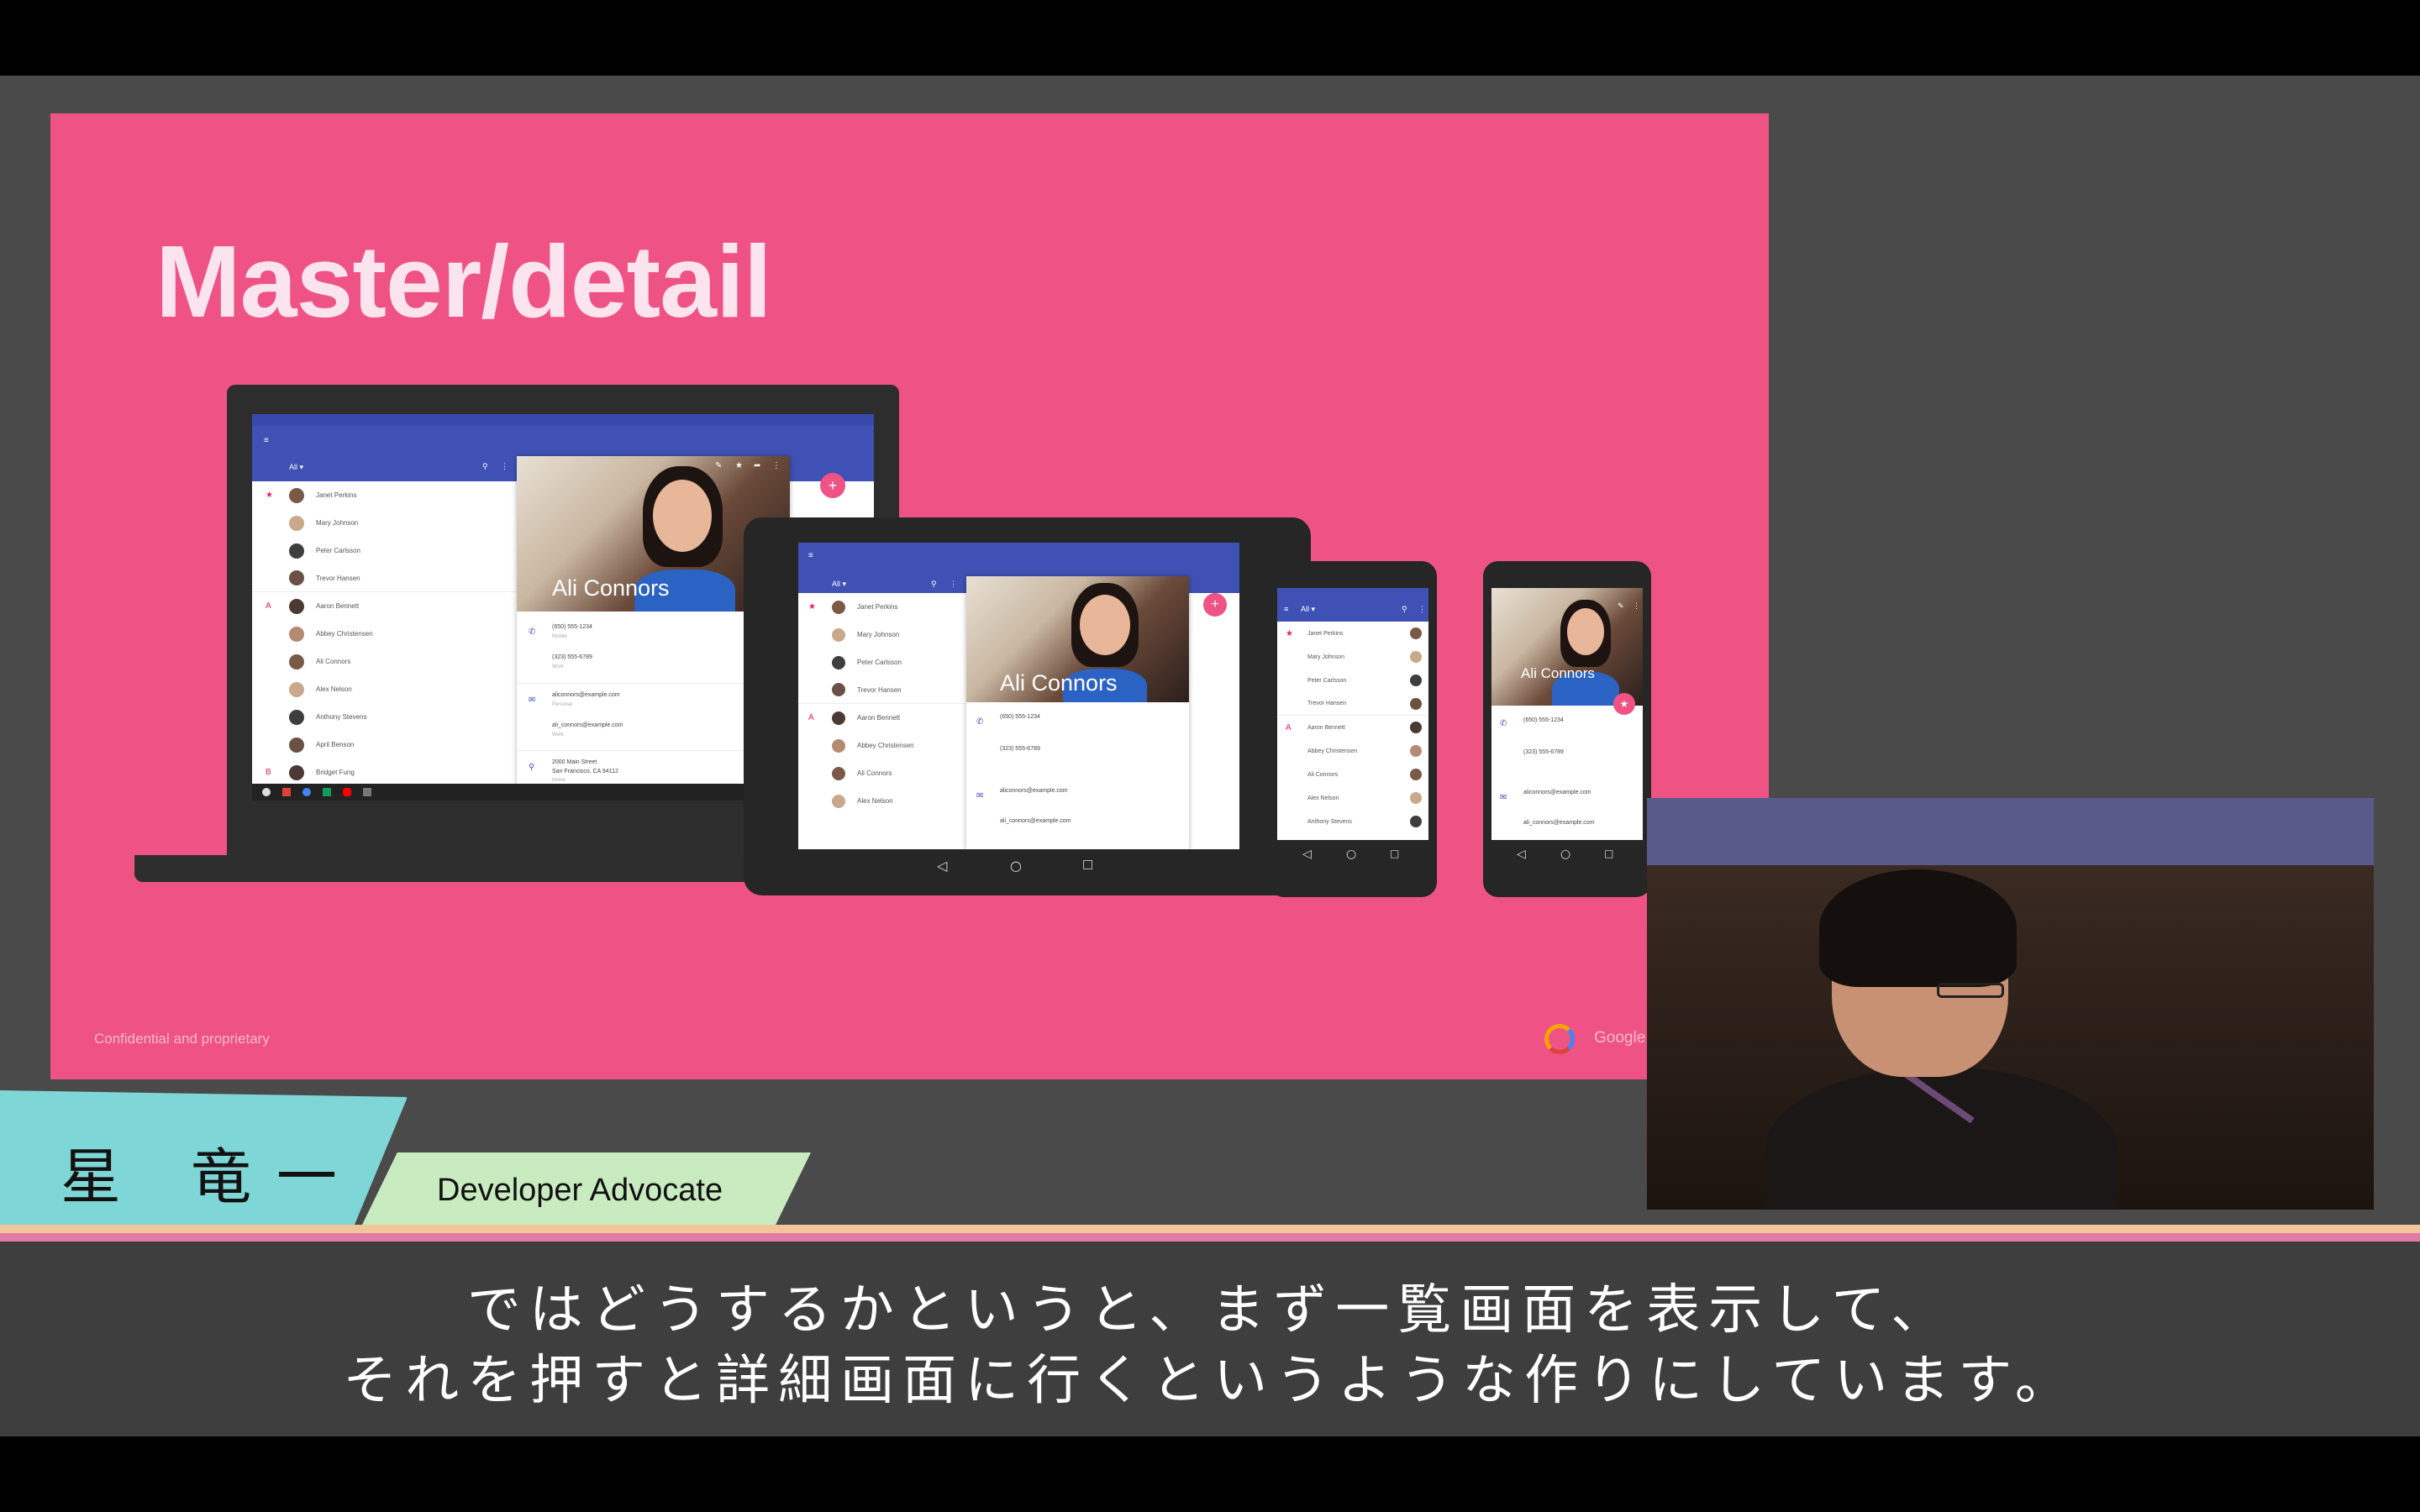 The image size is (2420, 1512). I want to click on star-icon: ★, so click(739, 465).